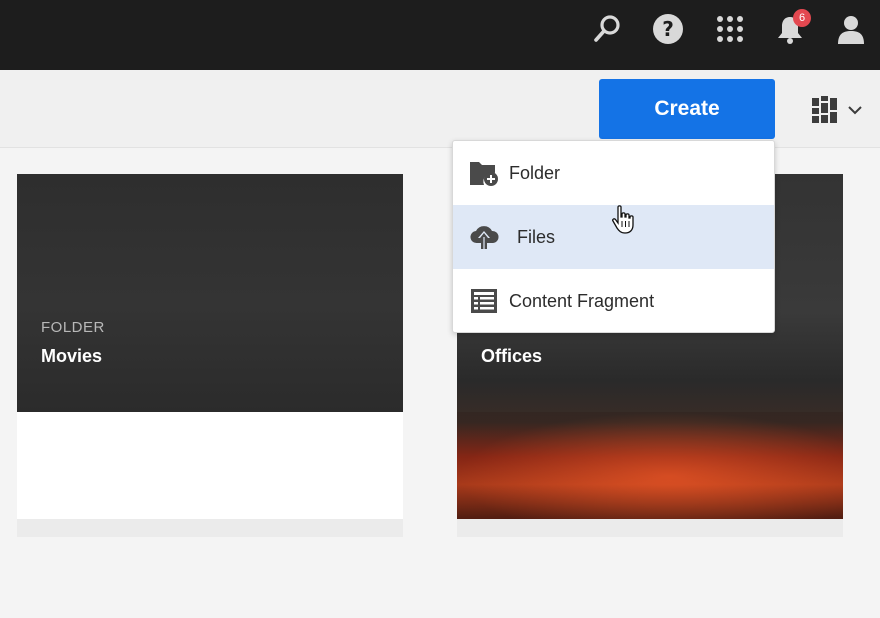 This screenshot has width=880, height=618. What do you see at coordinates (440, 109) in the screenshot?
I see `action-bar: Create` at bounding box center [440, 109].